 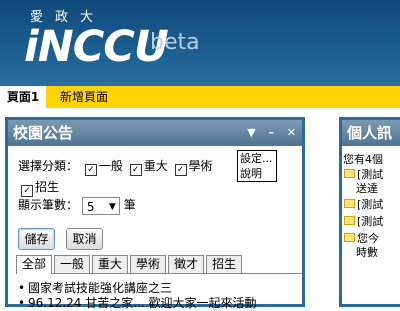 What do you see at coordinates (110, 264) in the screenshot?
I see `filter-tab-major: 重大` at bounding box center [110, 264].